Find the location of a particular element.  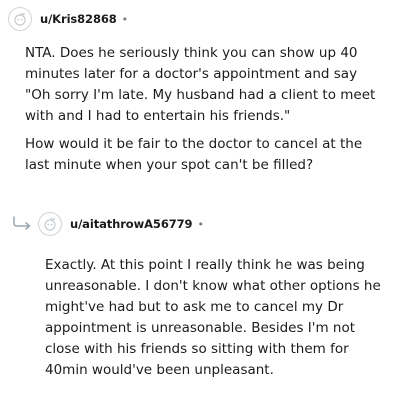

username: u/aitathrowA56779 is located at coordinates (131, 224).